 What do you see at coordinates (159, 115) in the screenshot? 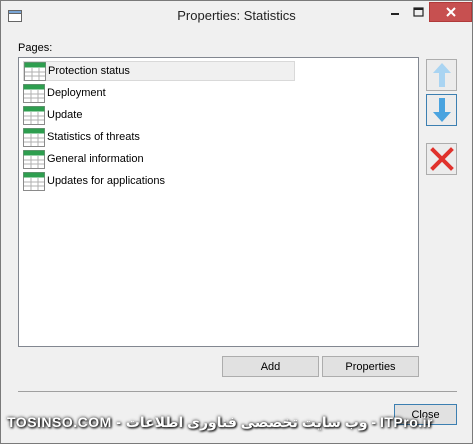
I see `list-item: Update` at bounding box center [159, 115].